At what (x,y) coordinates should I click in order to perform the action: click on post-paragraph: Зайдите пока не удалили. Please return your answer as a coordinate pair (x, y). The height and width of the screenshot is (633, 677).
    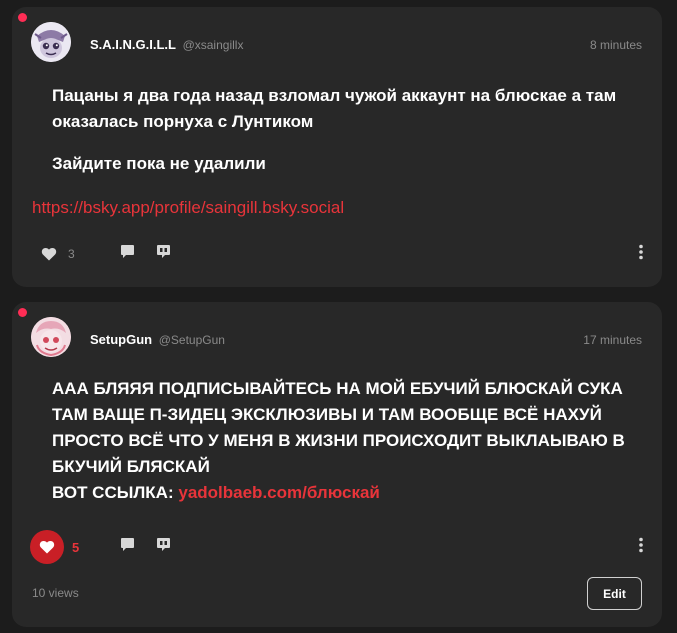
    Looking at the image, I should click on (159, 163).